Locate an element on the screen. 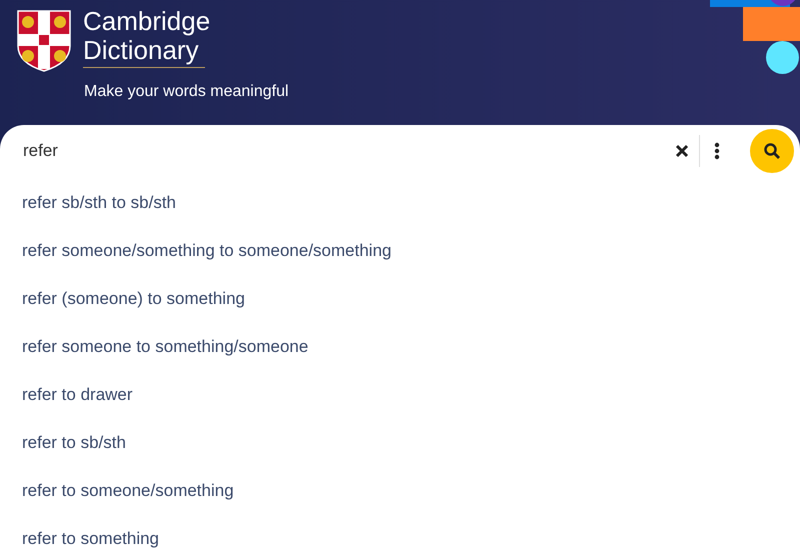 This screenshot has height=555, width=800. suggestion-item: refer (someone) to something is located at coordinates (133, 310).